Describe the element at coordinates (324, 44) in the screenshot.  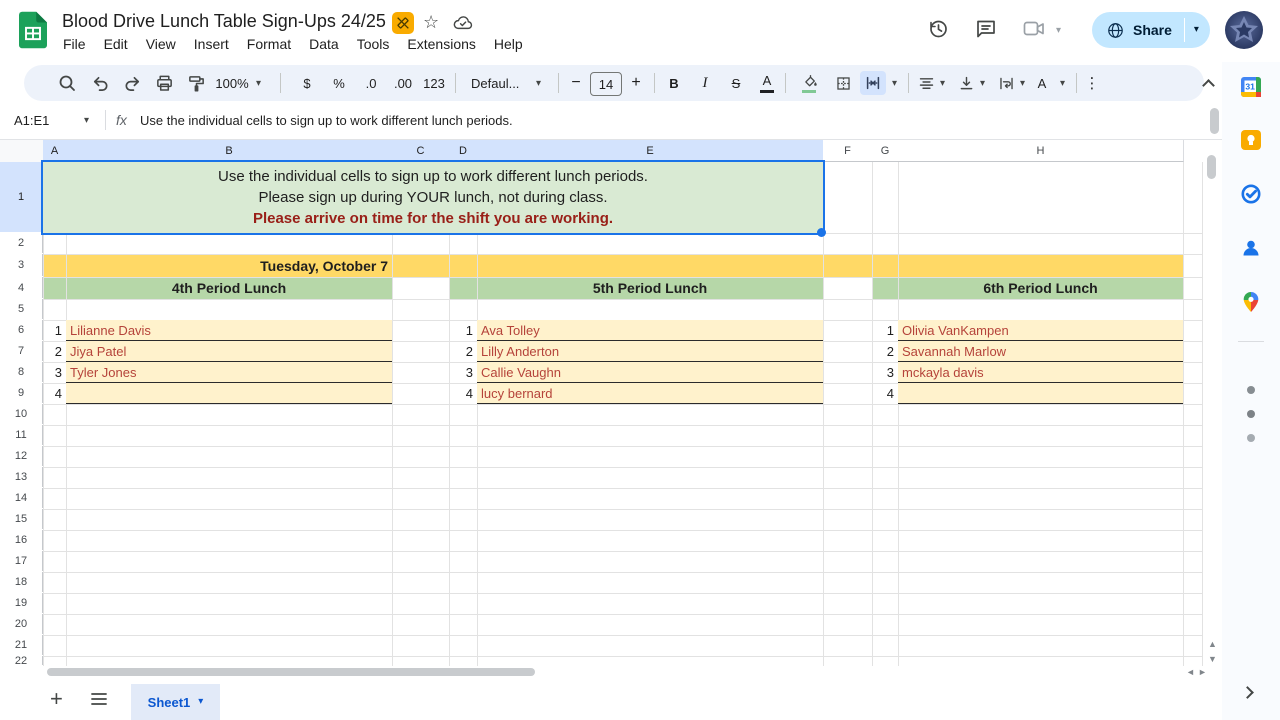
I see `menu-data: Data` at that location.